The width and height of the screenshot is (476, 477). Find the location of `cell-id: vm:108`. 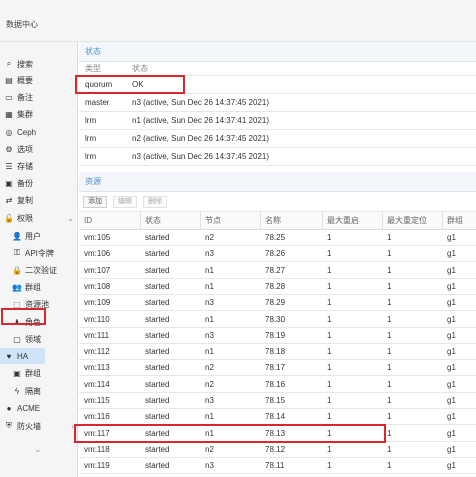

cell-id: vm:108 is located at coordinates (97, 286).